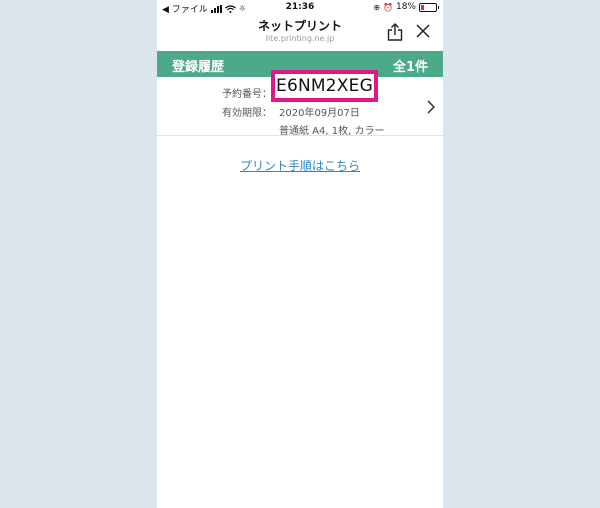  I want to click on status-right: ⊕ ⏰ 18%, so click(406, 7).